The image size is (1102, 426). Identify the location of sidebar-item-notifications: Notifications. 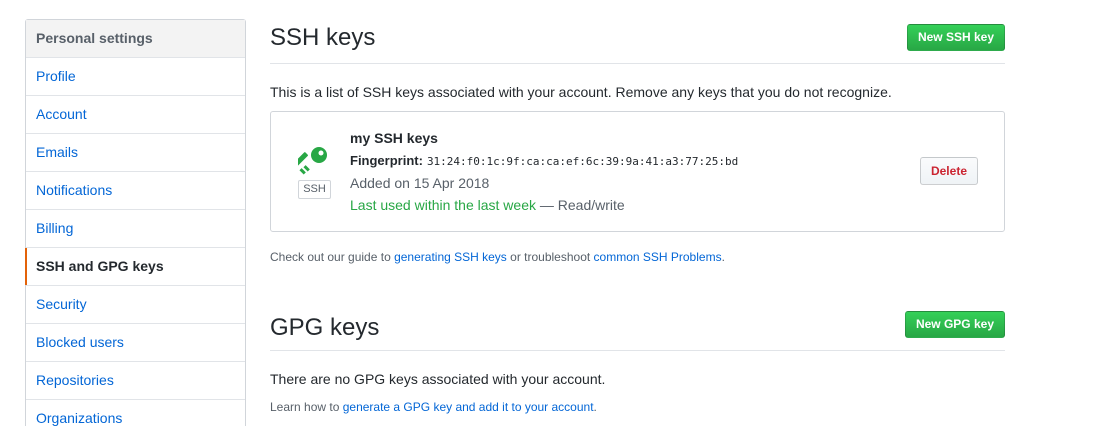
(135, 191).